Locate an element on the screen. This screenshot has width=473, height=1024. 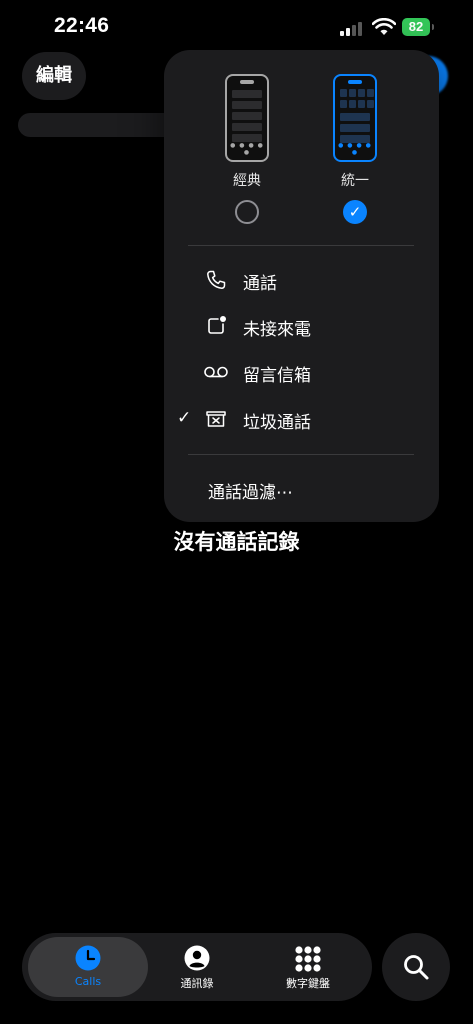
battery-tip is located at coordinates (433, 27).